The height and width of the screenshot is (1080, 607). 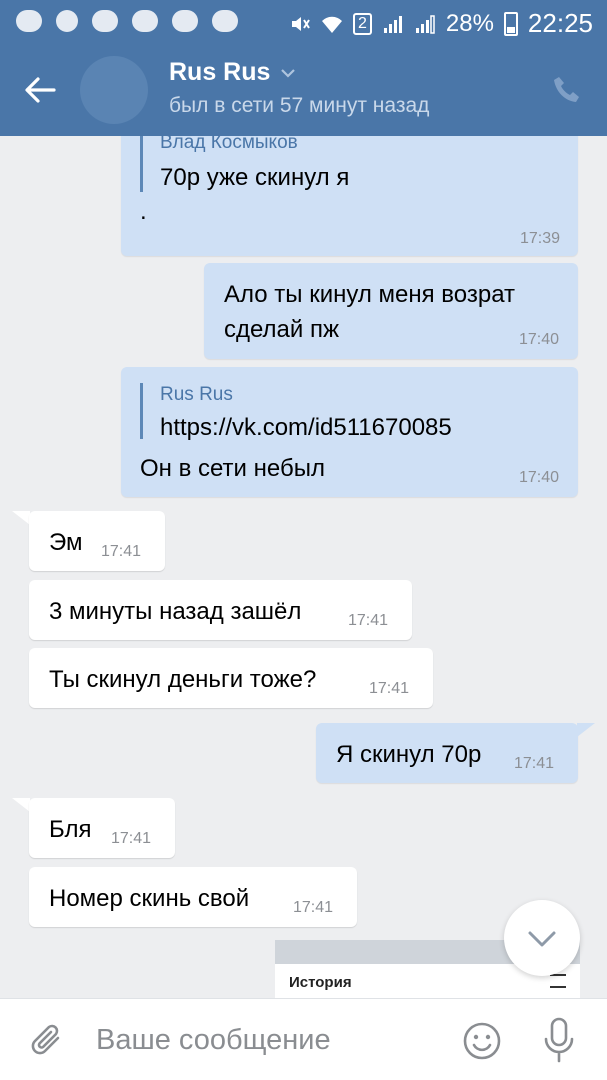 I want to click on message-bubble-outgoing: Я скинул 70р 17:41, so click(x=447, y=753).